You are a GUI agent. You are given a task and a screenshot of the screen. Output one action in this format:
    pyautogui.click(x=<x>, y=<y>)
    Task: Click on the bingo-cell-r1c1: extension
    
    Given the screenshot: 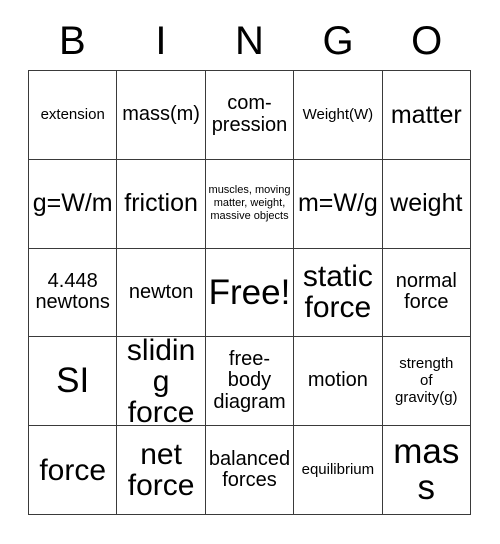 What is the action you would take?
    pyautogui.click(x=73, y=115)
    